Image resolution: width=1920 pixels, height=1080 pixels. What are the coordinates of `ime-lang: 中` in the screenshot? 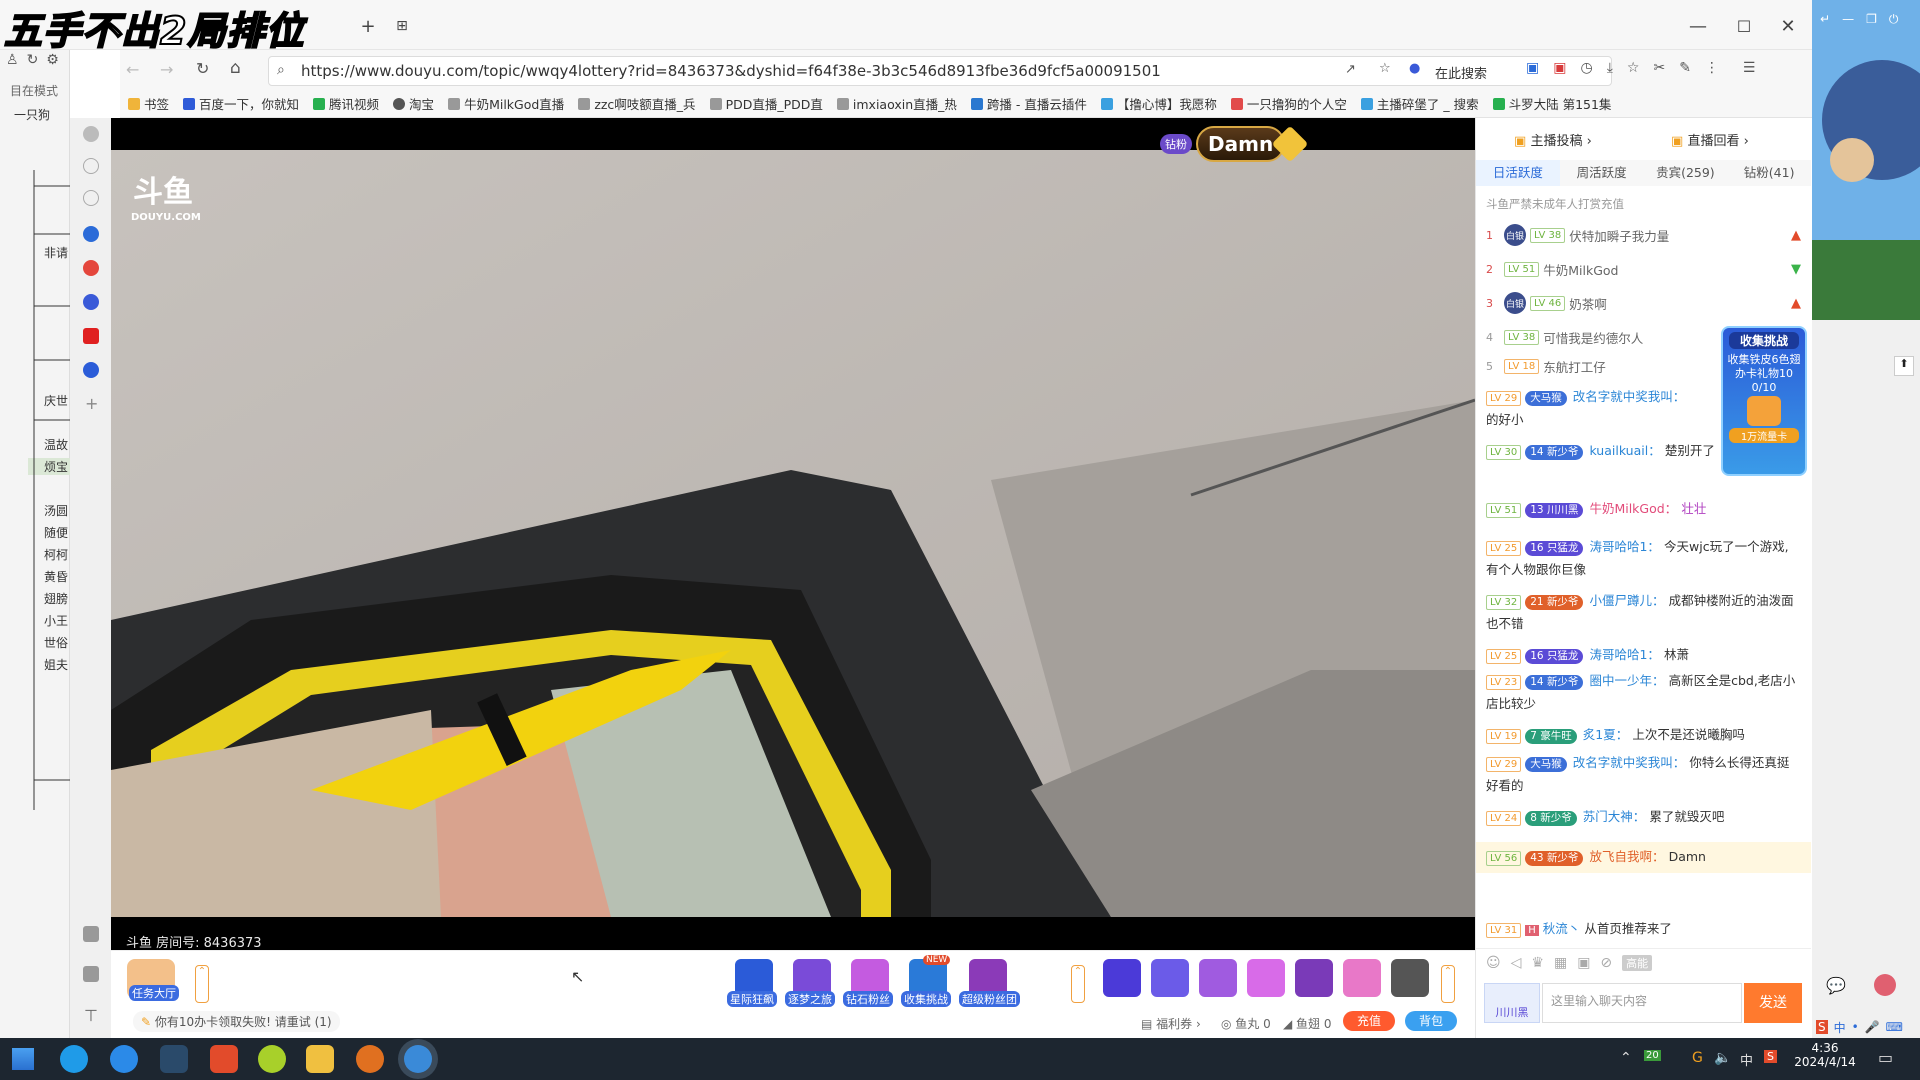 It's located at (1840, 1027).